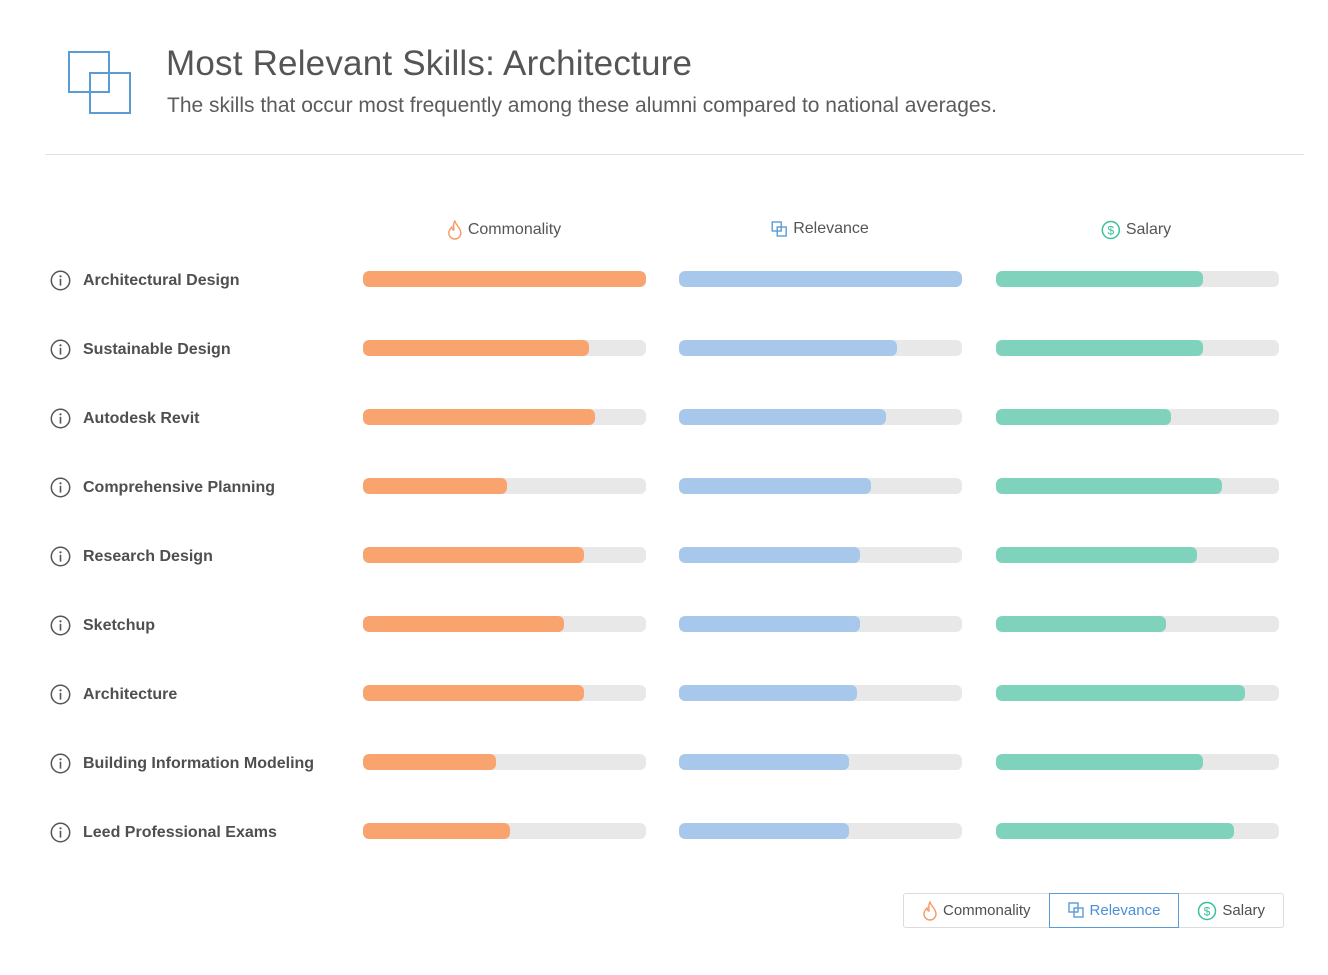  What do you see at coordinates (199, 763) in the screenshot?
I see `skill-label: Building Information Modeling` at bounding box center [199, 763].